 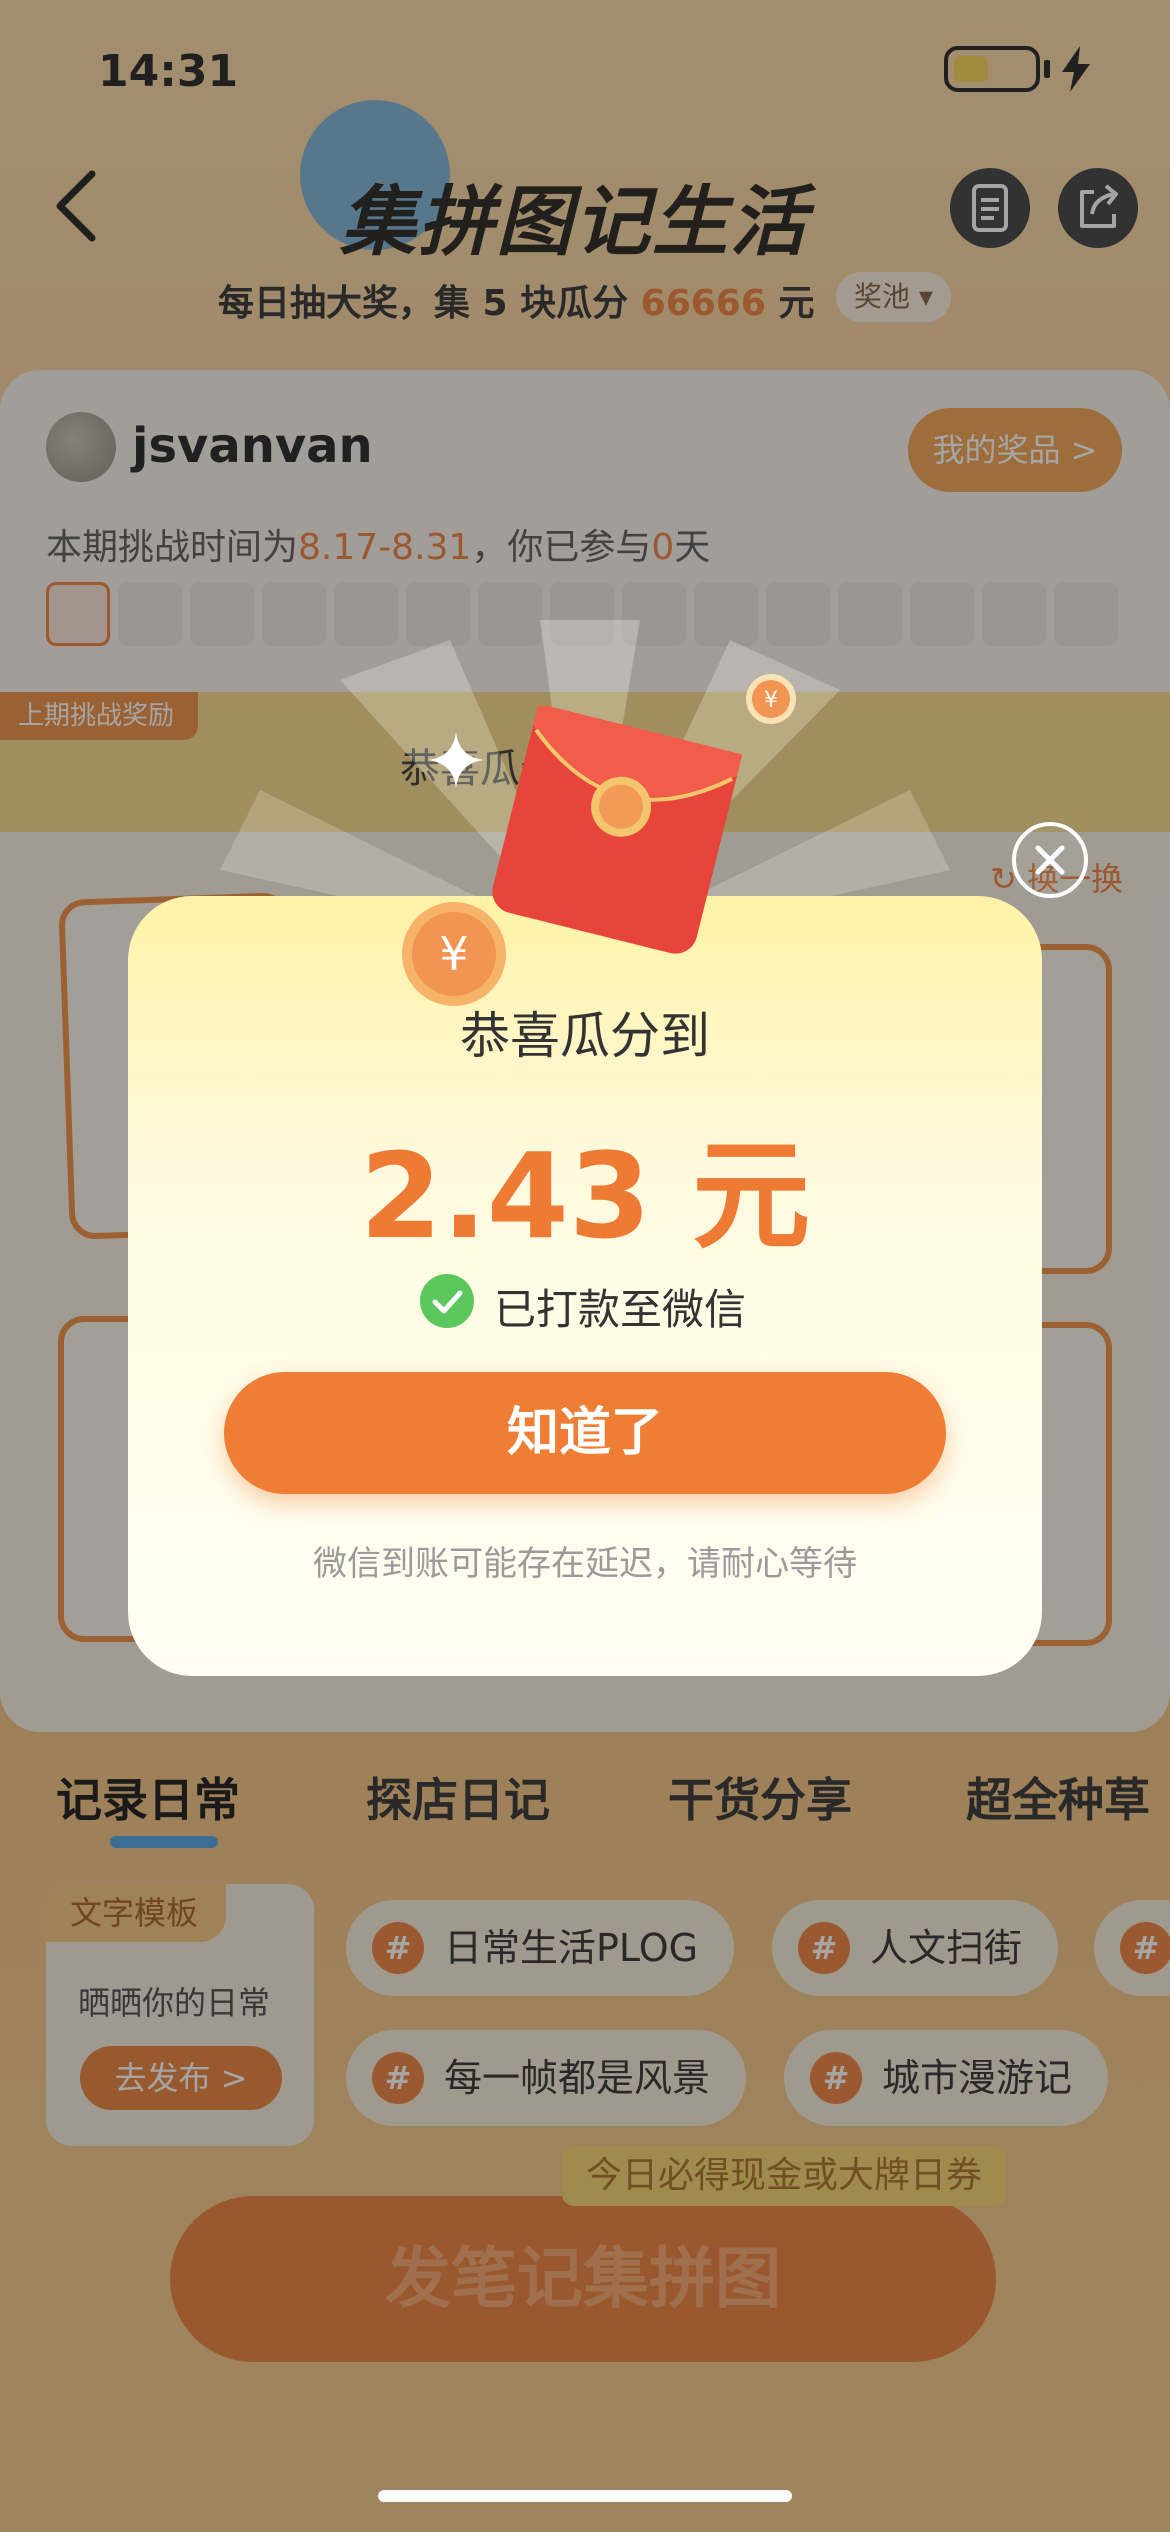 What do you see at coordinates (617, 830) in the screenshot?
I see `red-envelope-icon` at bounding box center [617, 830].